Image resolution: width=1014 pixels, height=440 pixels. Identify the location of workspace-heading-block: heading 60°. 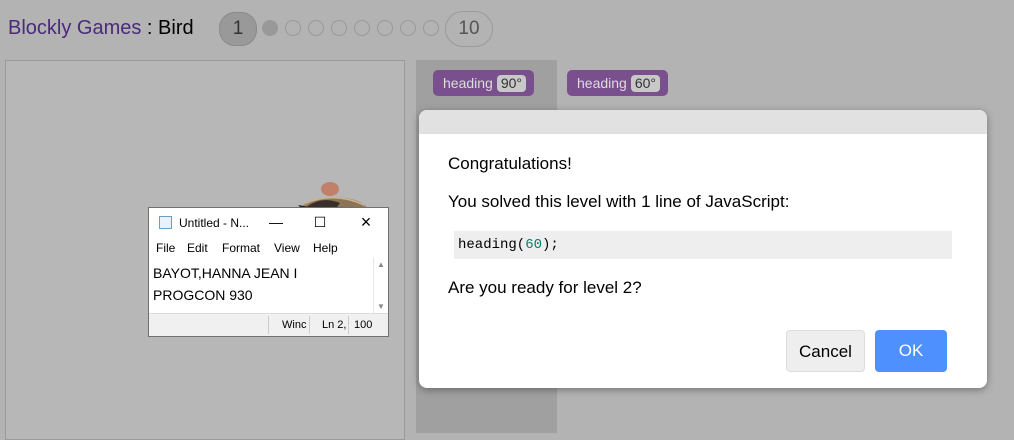
(617, 83).